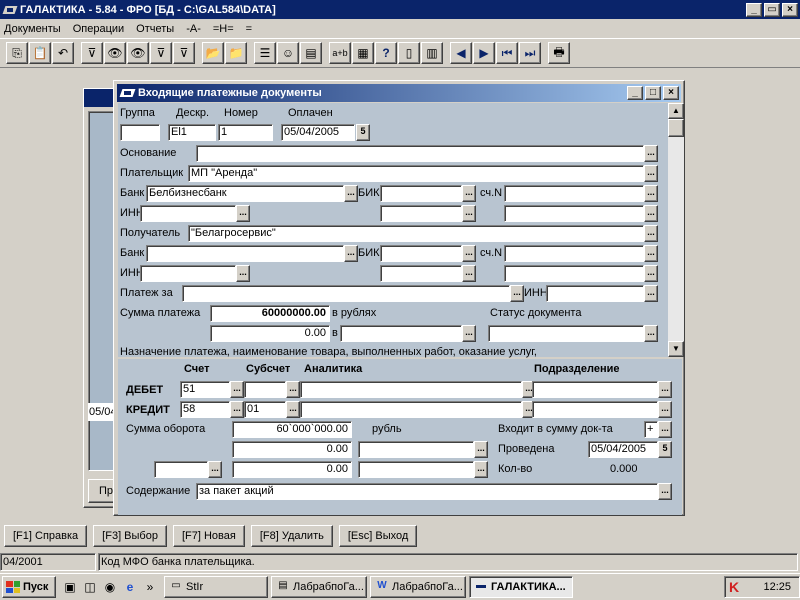 The width and height of the screenshot is (800, 600). Describe the element at coordinates (216, 587) in the screenshot. I see `task-stir: ▭ StIr` at that location.